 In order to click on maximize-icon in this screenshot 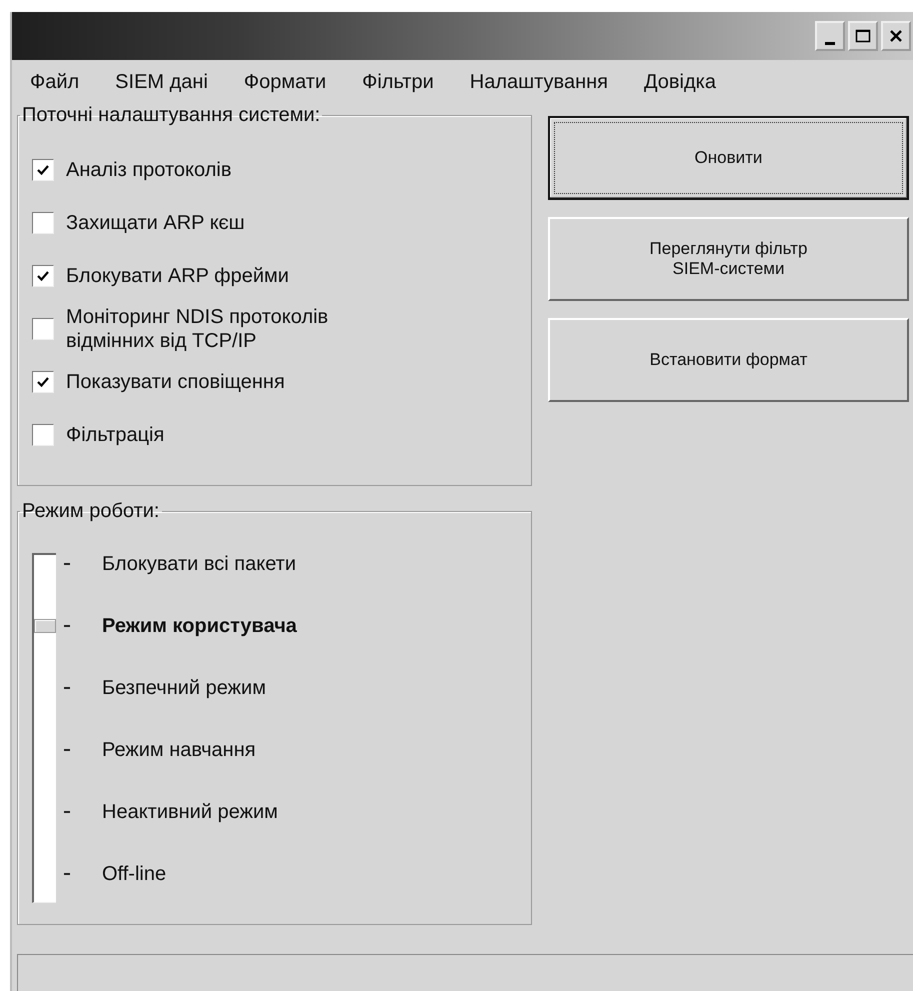, I will do `click(863, 36)`.